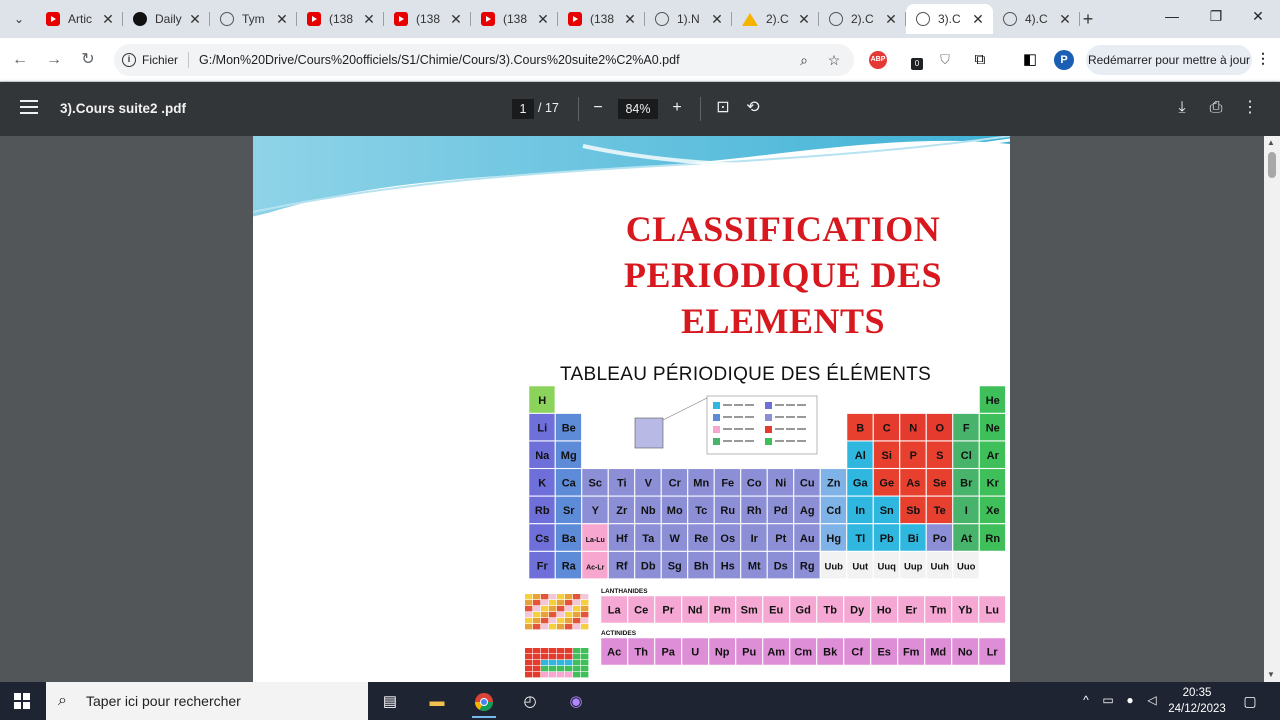 The height and width of the screenshot is (720, 1280). Describe the element at coordinates (1108, 700) in the screenshot. I see `battery-icon: ▭` at that location.